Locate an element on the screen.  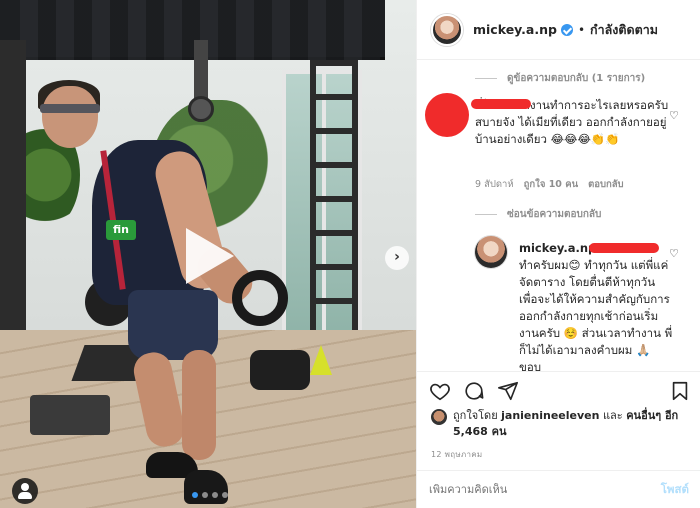
liker-username: janienineeleven is located at coordinates (550, 415).